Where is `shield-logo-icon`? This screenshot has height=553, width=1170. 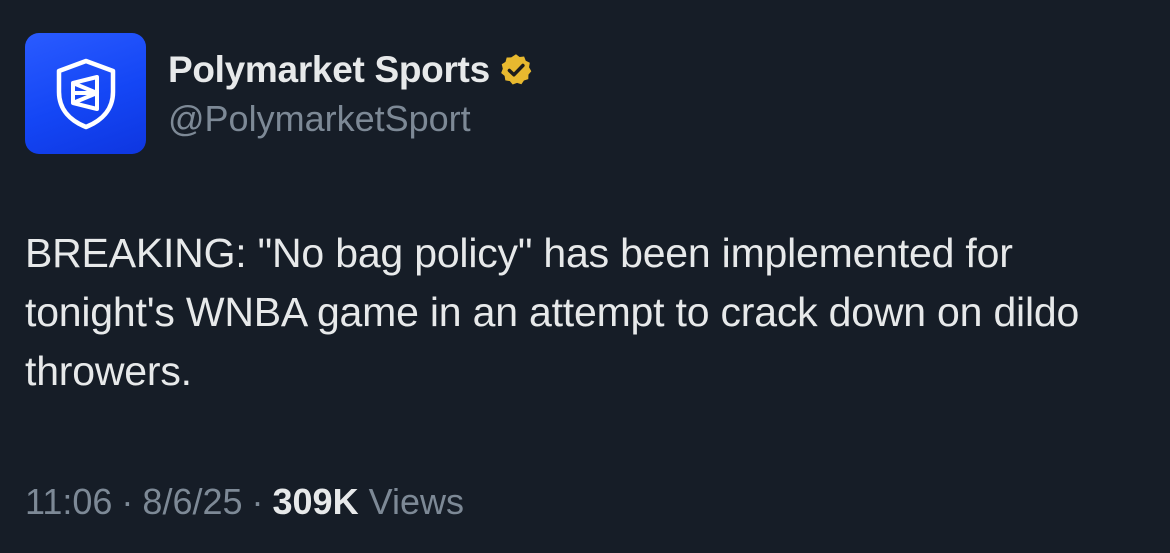
shield-logo-icon is located at coordinates (85, 93).